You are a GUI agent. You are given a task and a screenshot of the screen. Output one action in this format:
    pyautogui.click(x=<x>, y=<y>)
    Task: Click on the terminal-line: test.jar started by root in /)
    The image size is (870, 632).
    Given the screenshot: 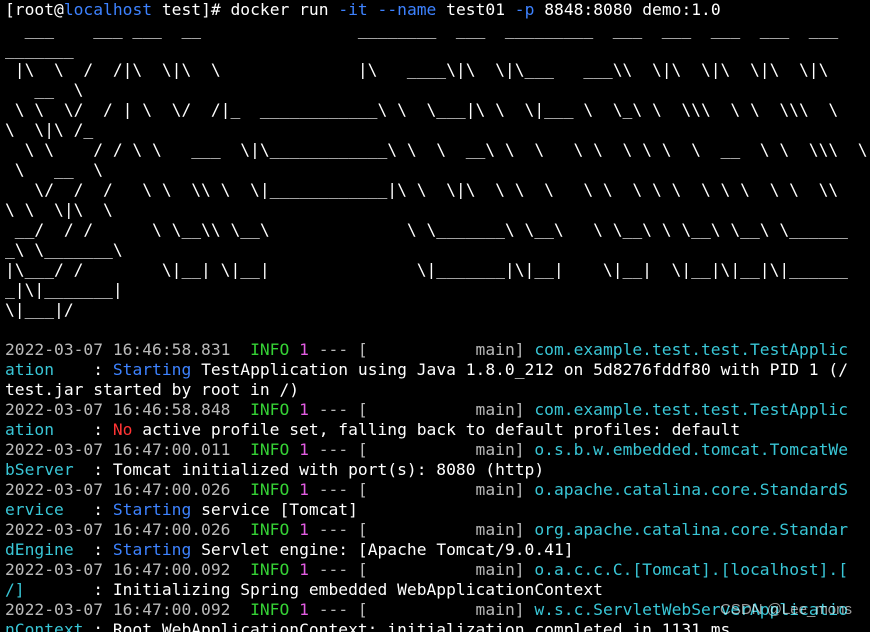 What is the action you would take?
    pyautogui.click(x=437, y=390)
    